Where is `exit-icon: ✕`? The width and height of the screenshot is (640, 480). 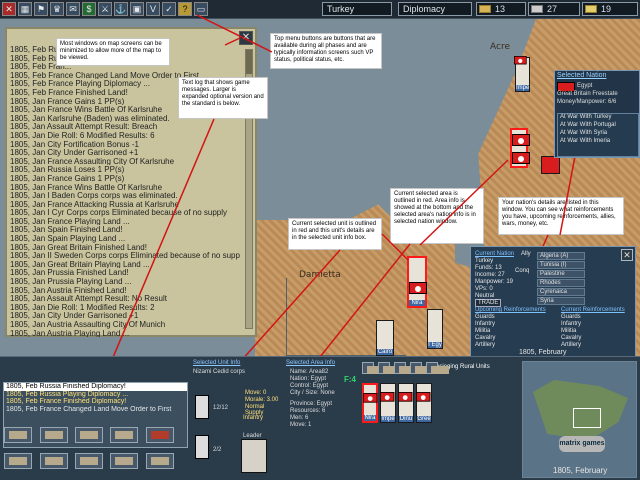
exit-icon: ✕ is located at coordinates (9, 9).